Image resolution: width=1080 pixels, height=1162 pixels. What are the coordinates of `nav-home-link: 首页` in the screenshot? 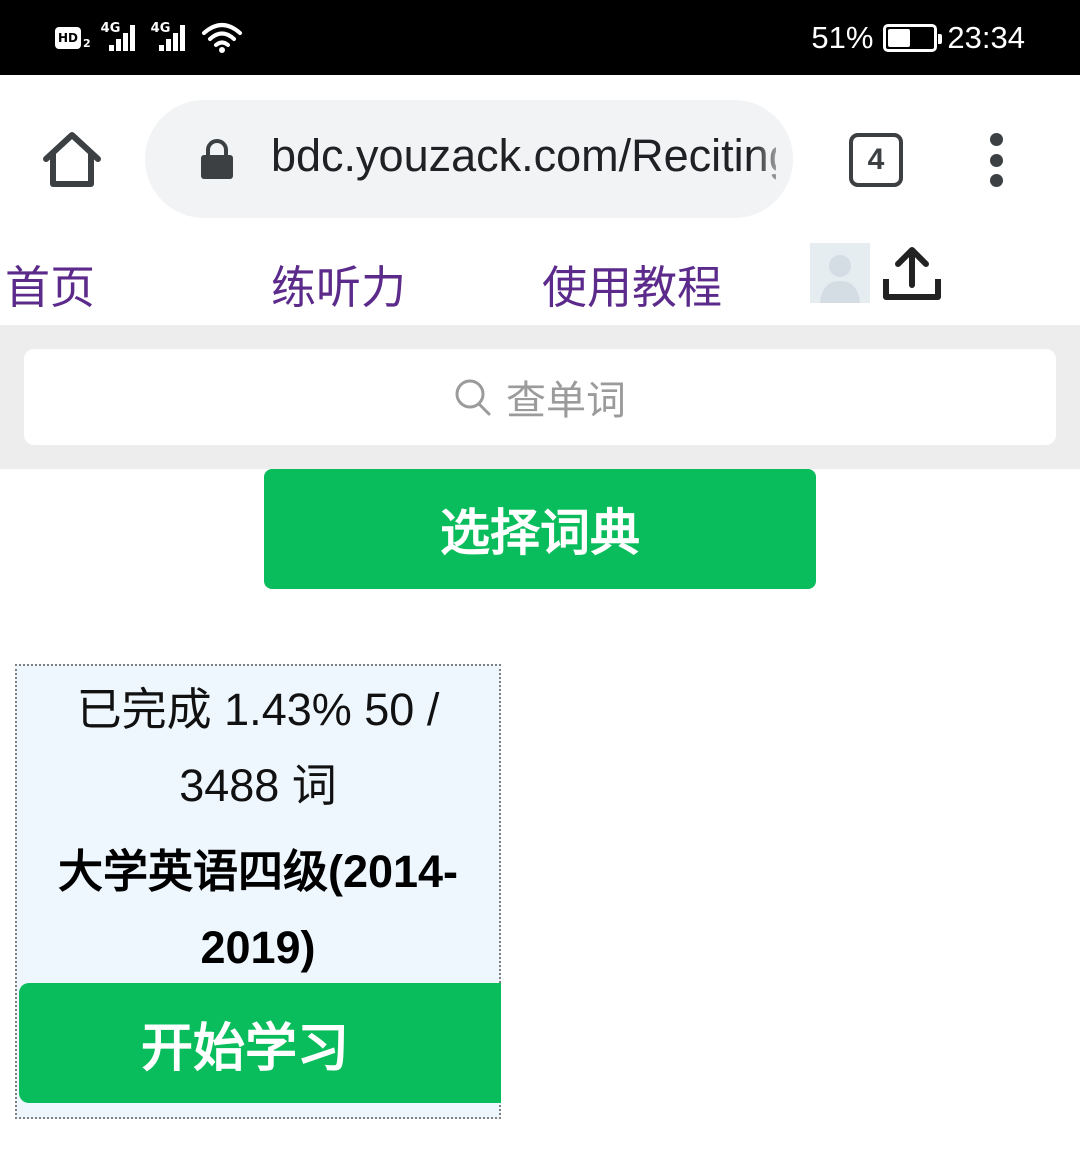 It's located at (50, 283).